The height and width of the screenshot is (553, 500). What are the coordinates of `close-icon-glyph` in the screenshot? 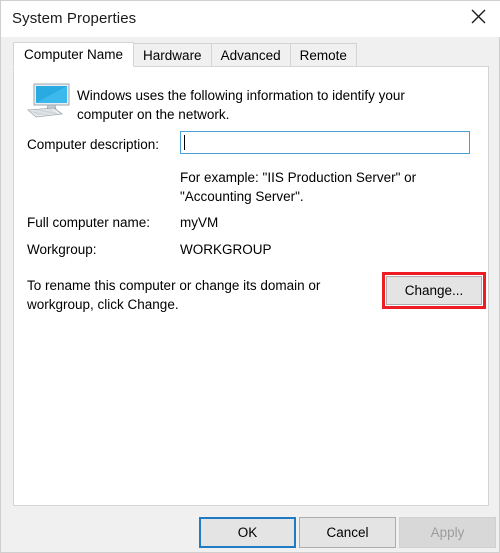 It's located at (478, 16).